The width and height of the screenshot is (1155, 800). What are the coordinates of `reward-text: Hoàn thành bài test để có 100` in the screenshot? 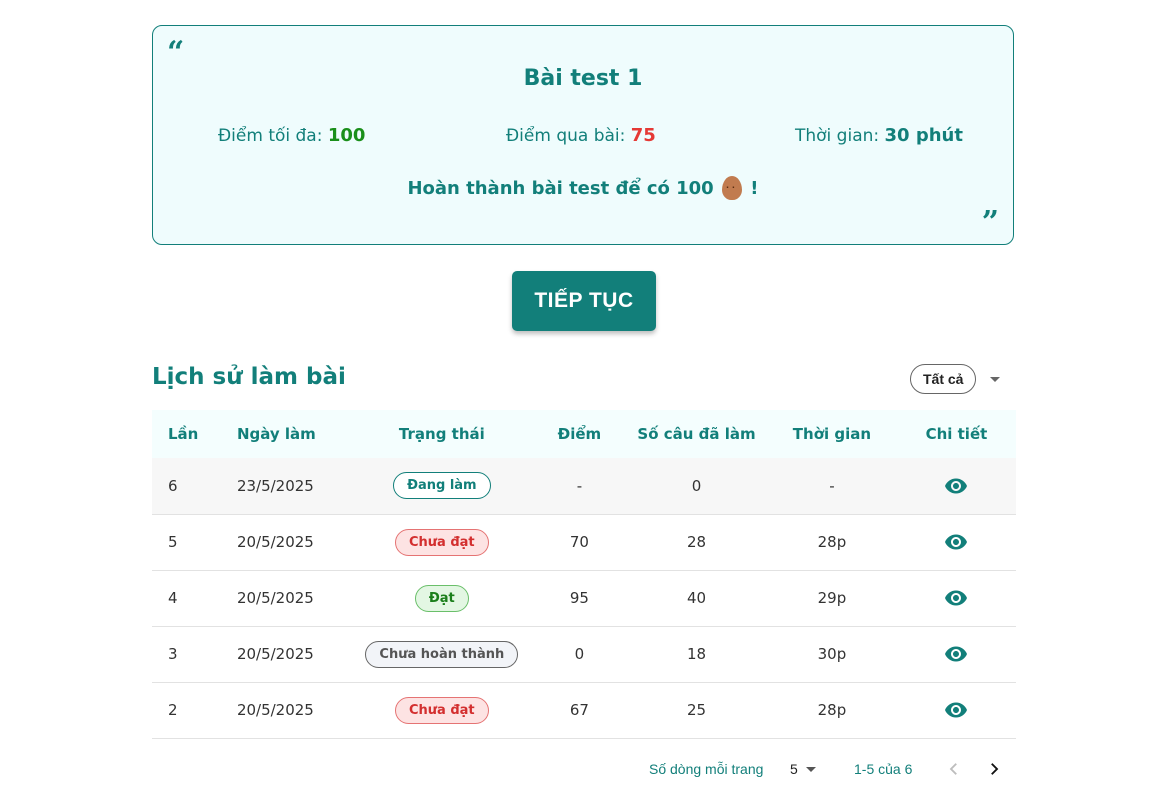 It's located at (560, 188).